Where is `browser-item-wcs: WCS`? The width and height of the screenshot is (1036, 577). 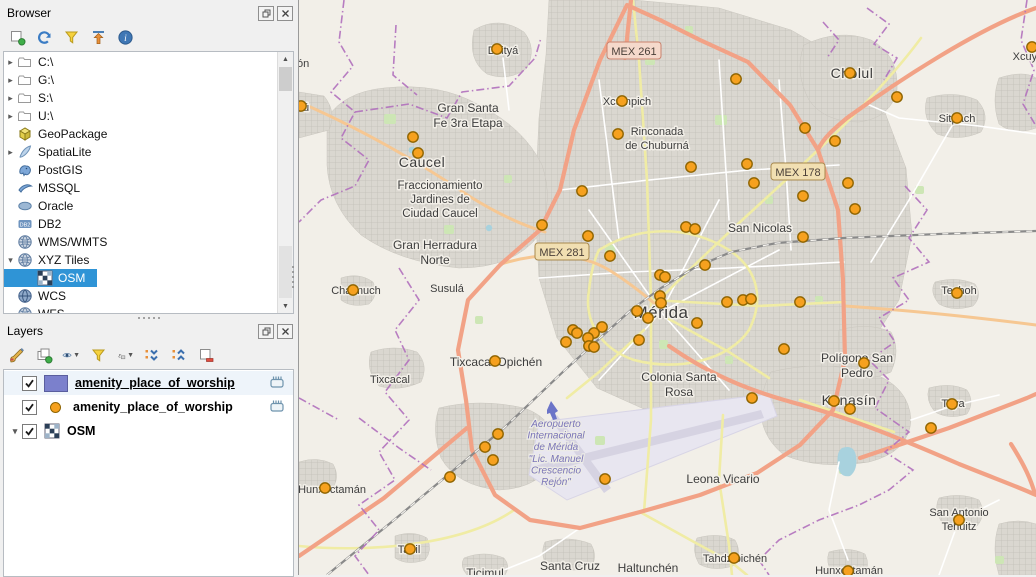
browser-item-wcs: WCS is located at coordinates (41, 296).